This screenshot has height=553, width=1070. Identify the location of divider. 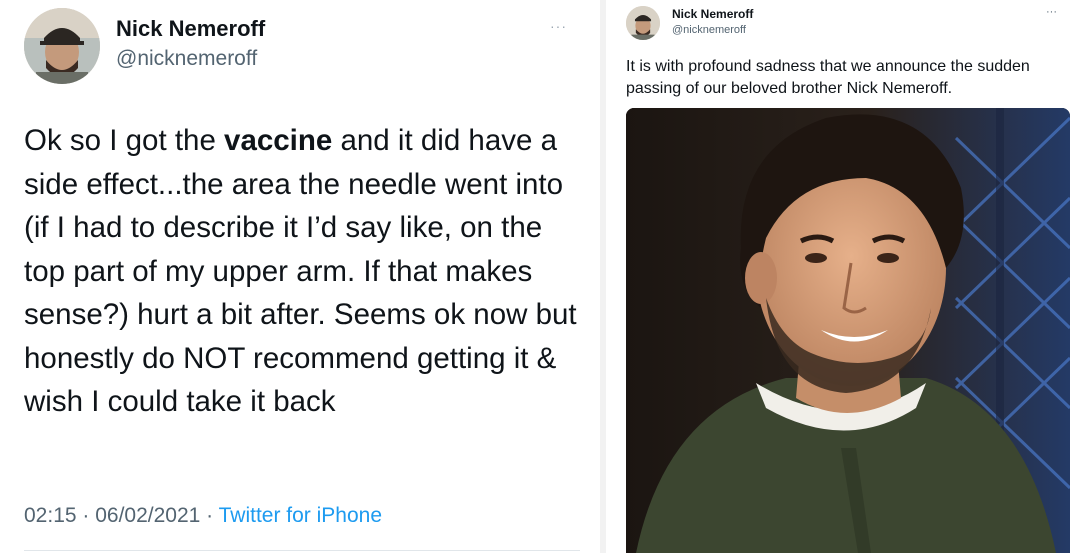
(302, 550).